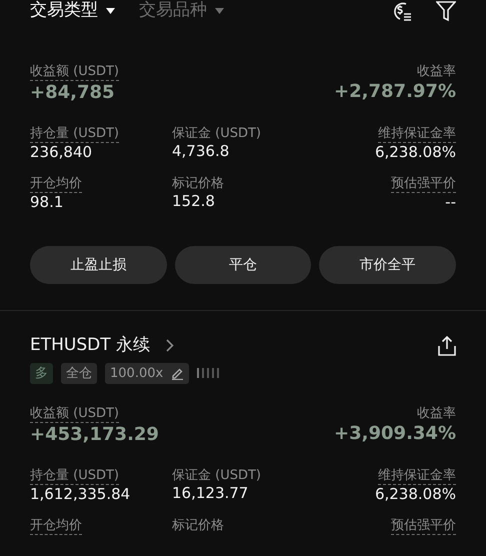 Image resolution: width=486 pixels, height=556 pixels. I want to click on bars-icon, so click(208, 373).